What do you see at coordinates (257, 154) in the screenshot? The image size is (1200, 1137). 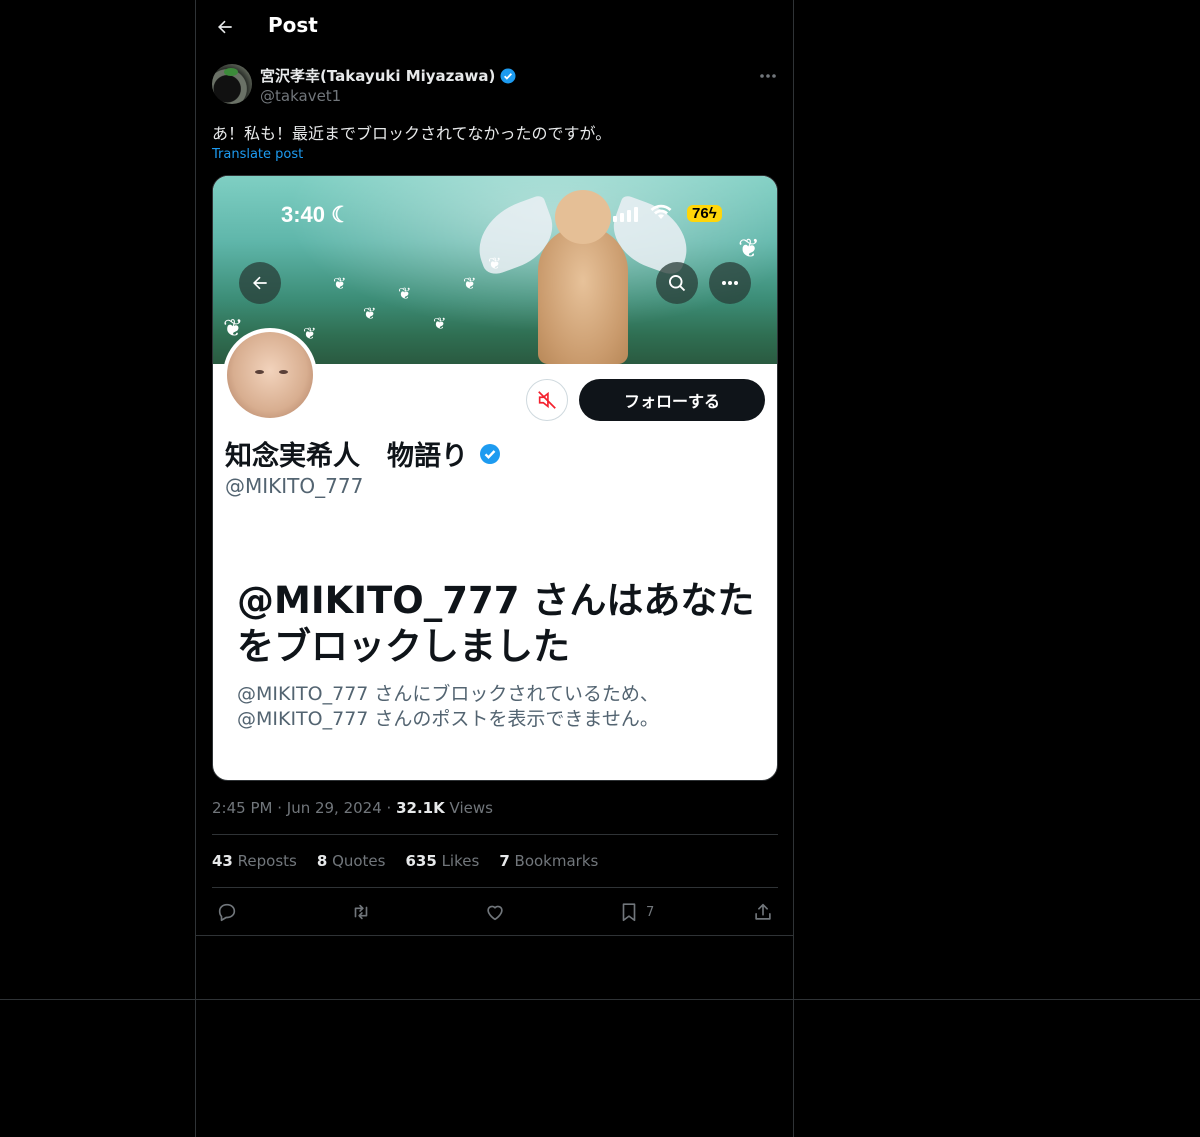 I see `translate-post-link: Translate post` at bounding box center [257, 154].